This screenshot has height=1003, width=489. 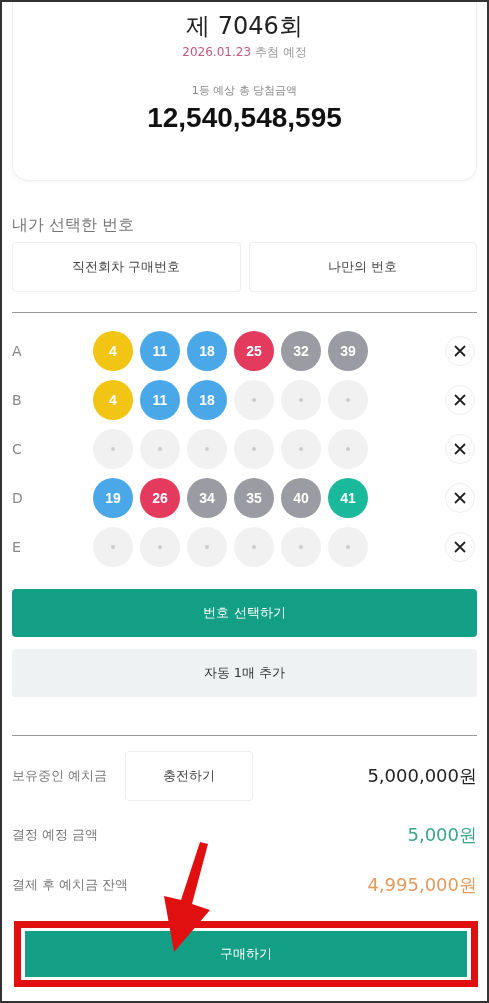 I want to click on remaining-value: 4,995,000원, so click(x=422, y=885).